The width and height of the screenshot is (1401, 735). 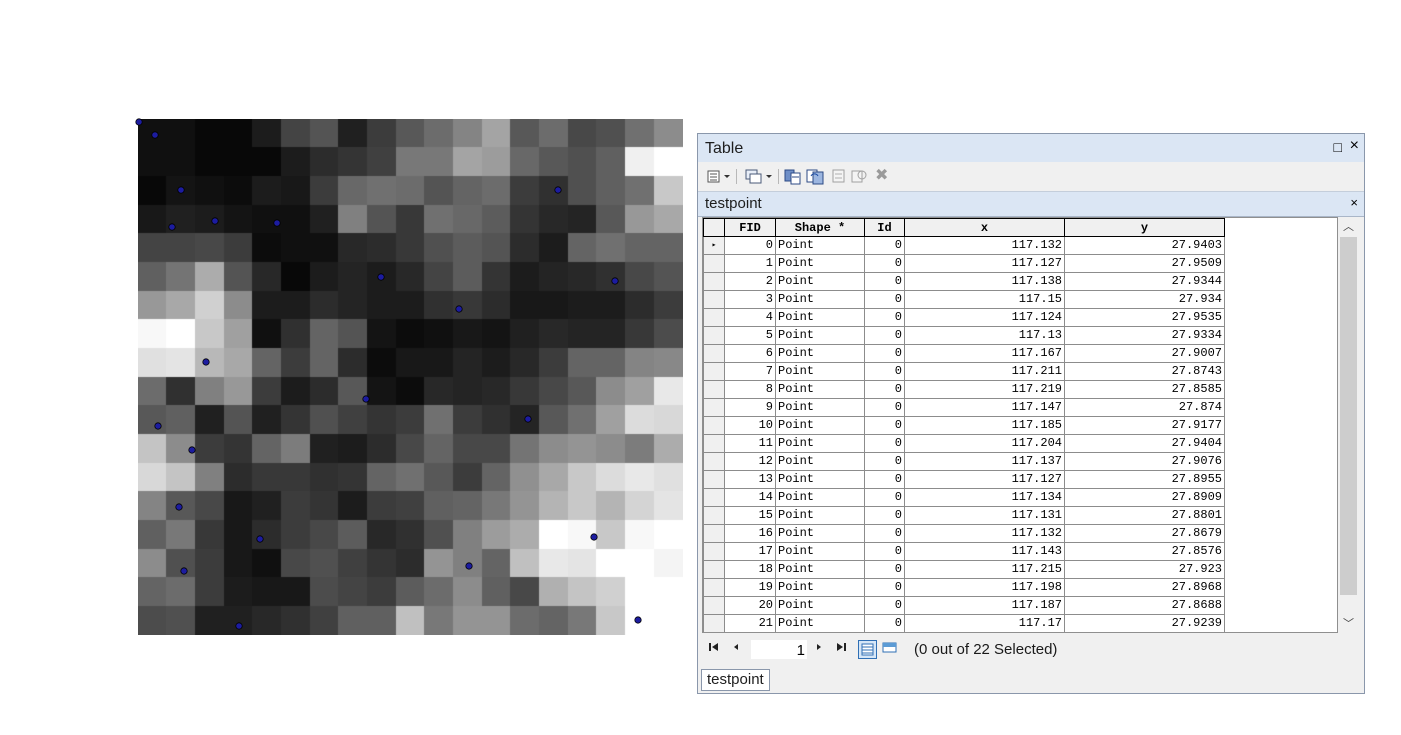 What do you see at coordinates (1348, 416) in the screenshot?
I see `scrollbar-thumb` at bounding box center [1348, 416].